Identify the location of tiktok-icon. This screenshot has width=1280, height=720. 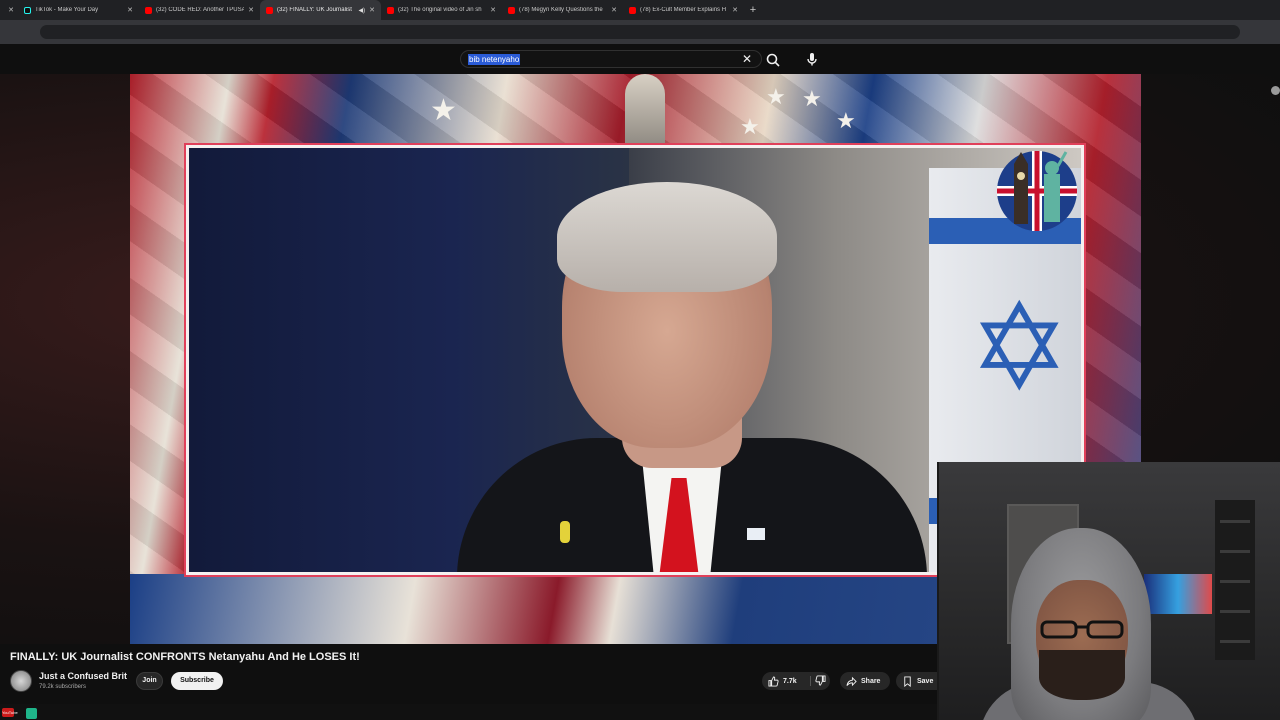
(27, 10).